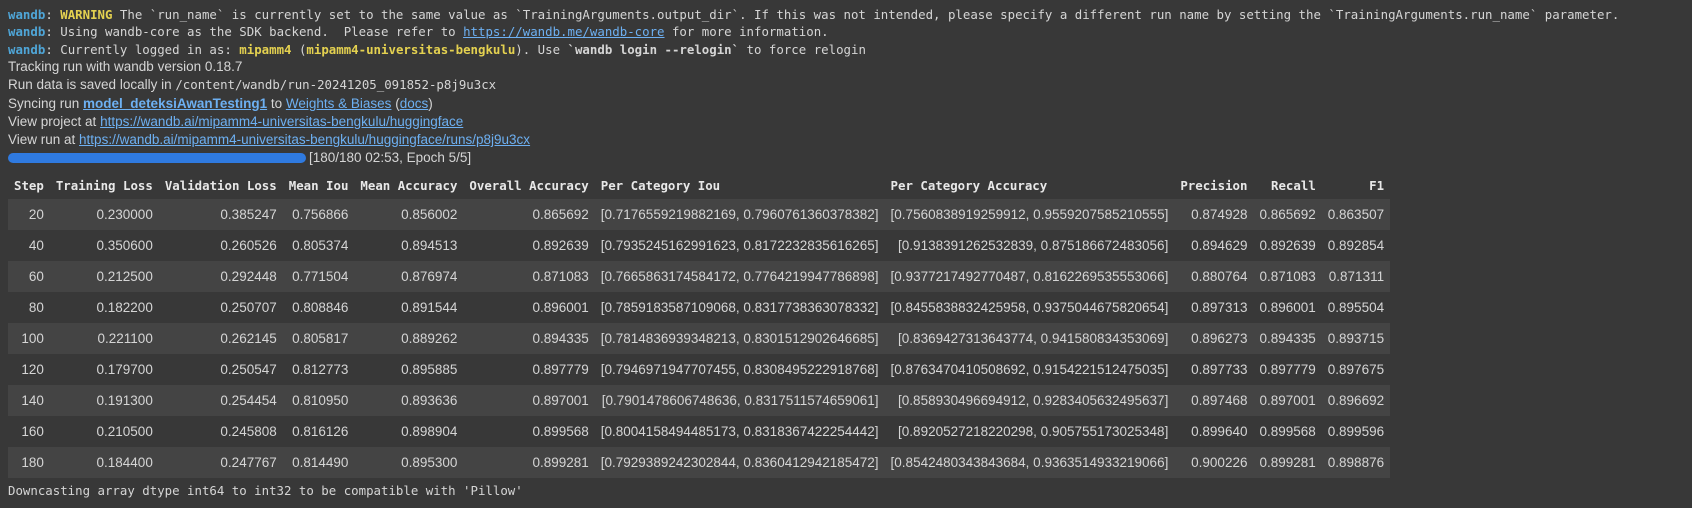 The width and height of the screenshot is (1692, 508). What do you see at coordinates (125, 67) in the screenshot?
I see `tracking-version: Tracking run with wandb version 0.18.7` at bounding box center [125, 67].